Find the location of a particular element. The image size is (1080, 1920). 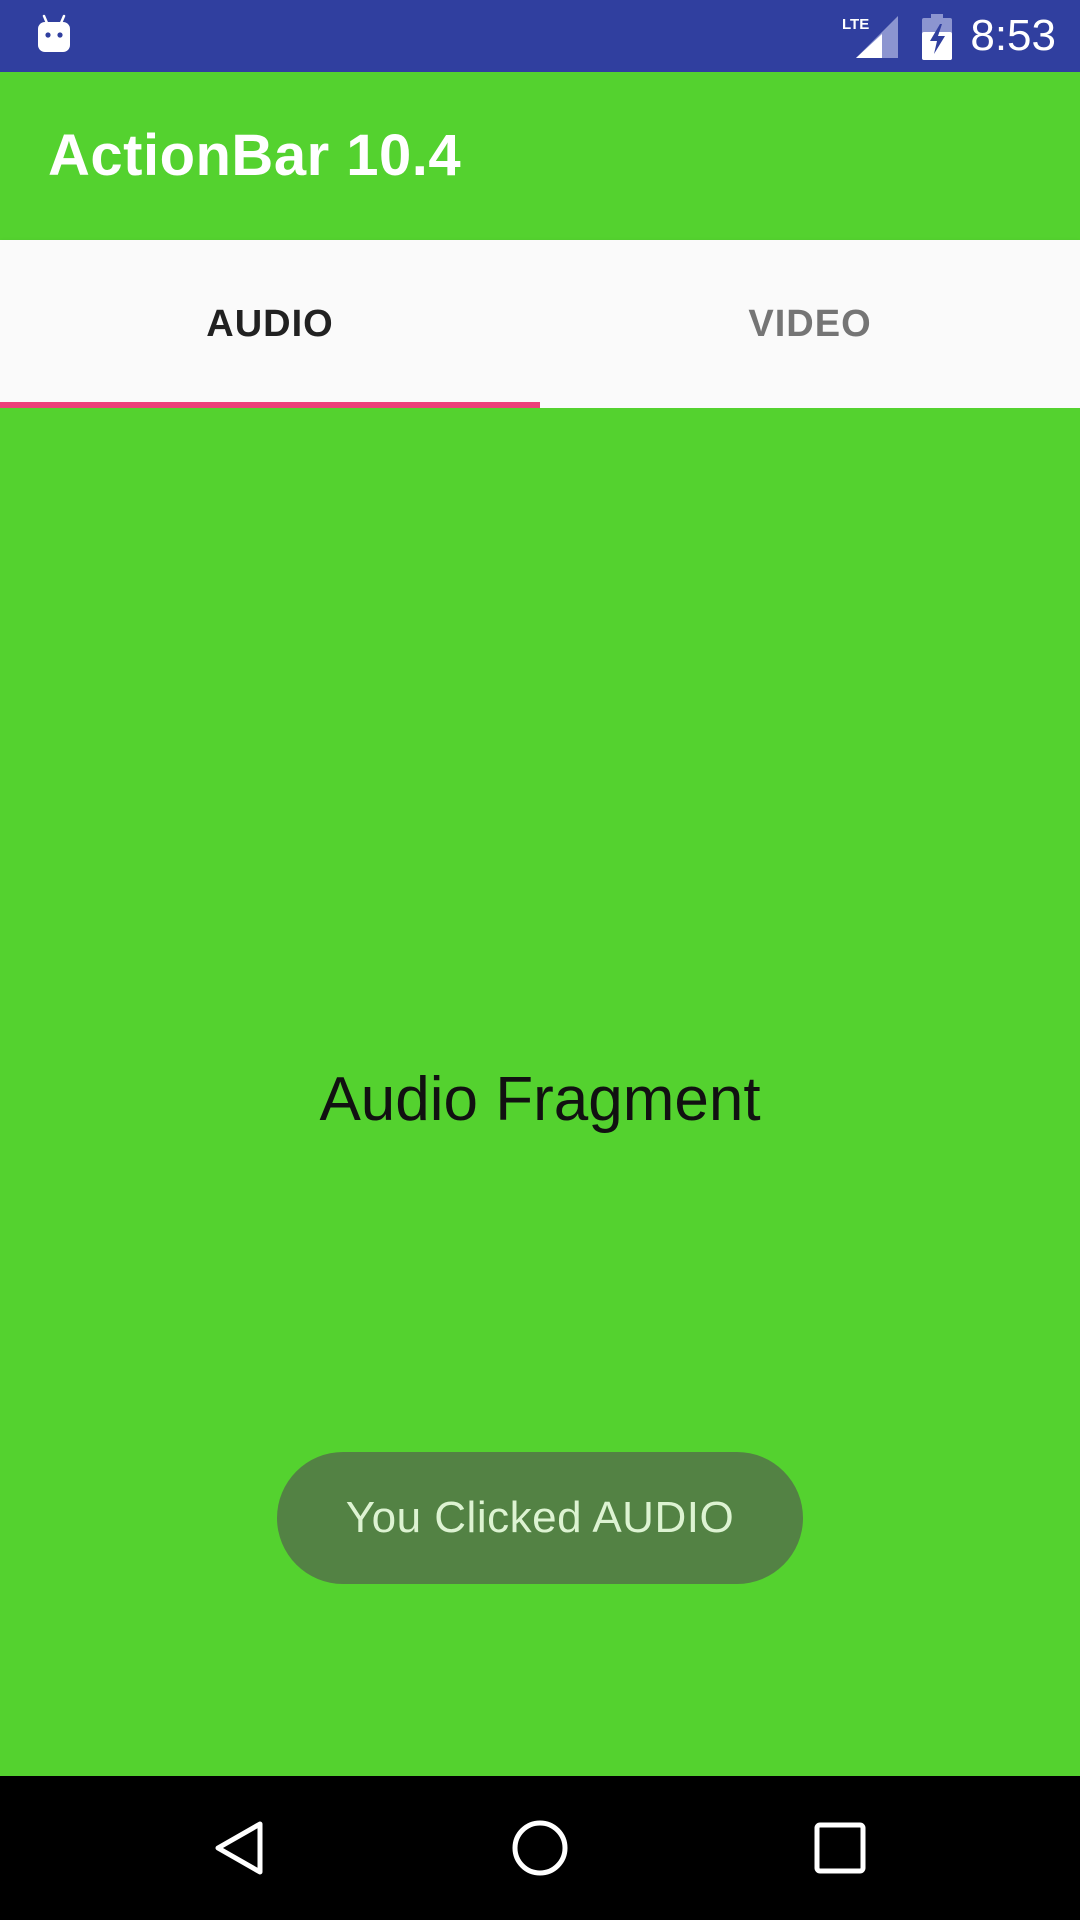

lte-signal-icon: LTE is located at coordinates (870, 37).